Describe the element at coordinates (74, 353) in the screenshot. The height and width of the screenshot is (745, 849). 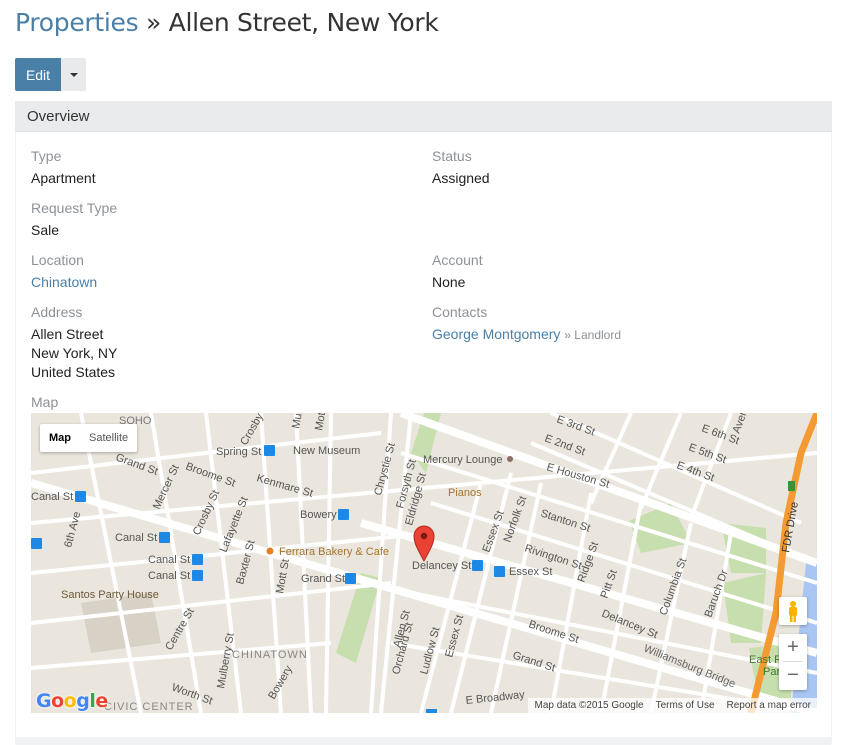
I see `address-line-2: New York, NY` at that location.